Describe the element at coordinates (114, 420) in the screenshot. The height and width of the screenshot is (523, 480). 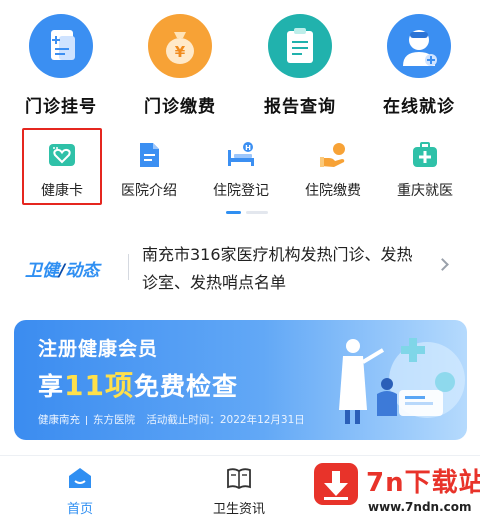
I see `banner-footer-org2: 东方医院` at that location.